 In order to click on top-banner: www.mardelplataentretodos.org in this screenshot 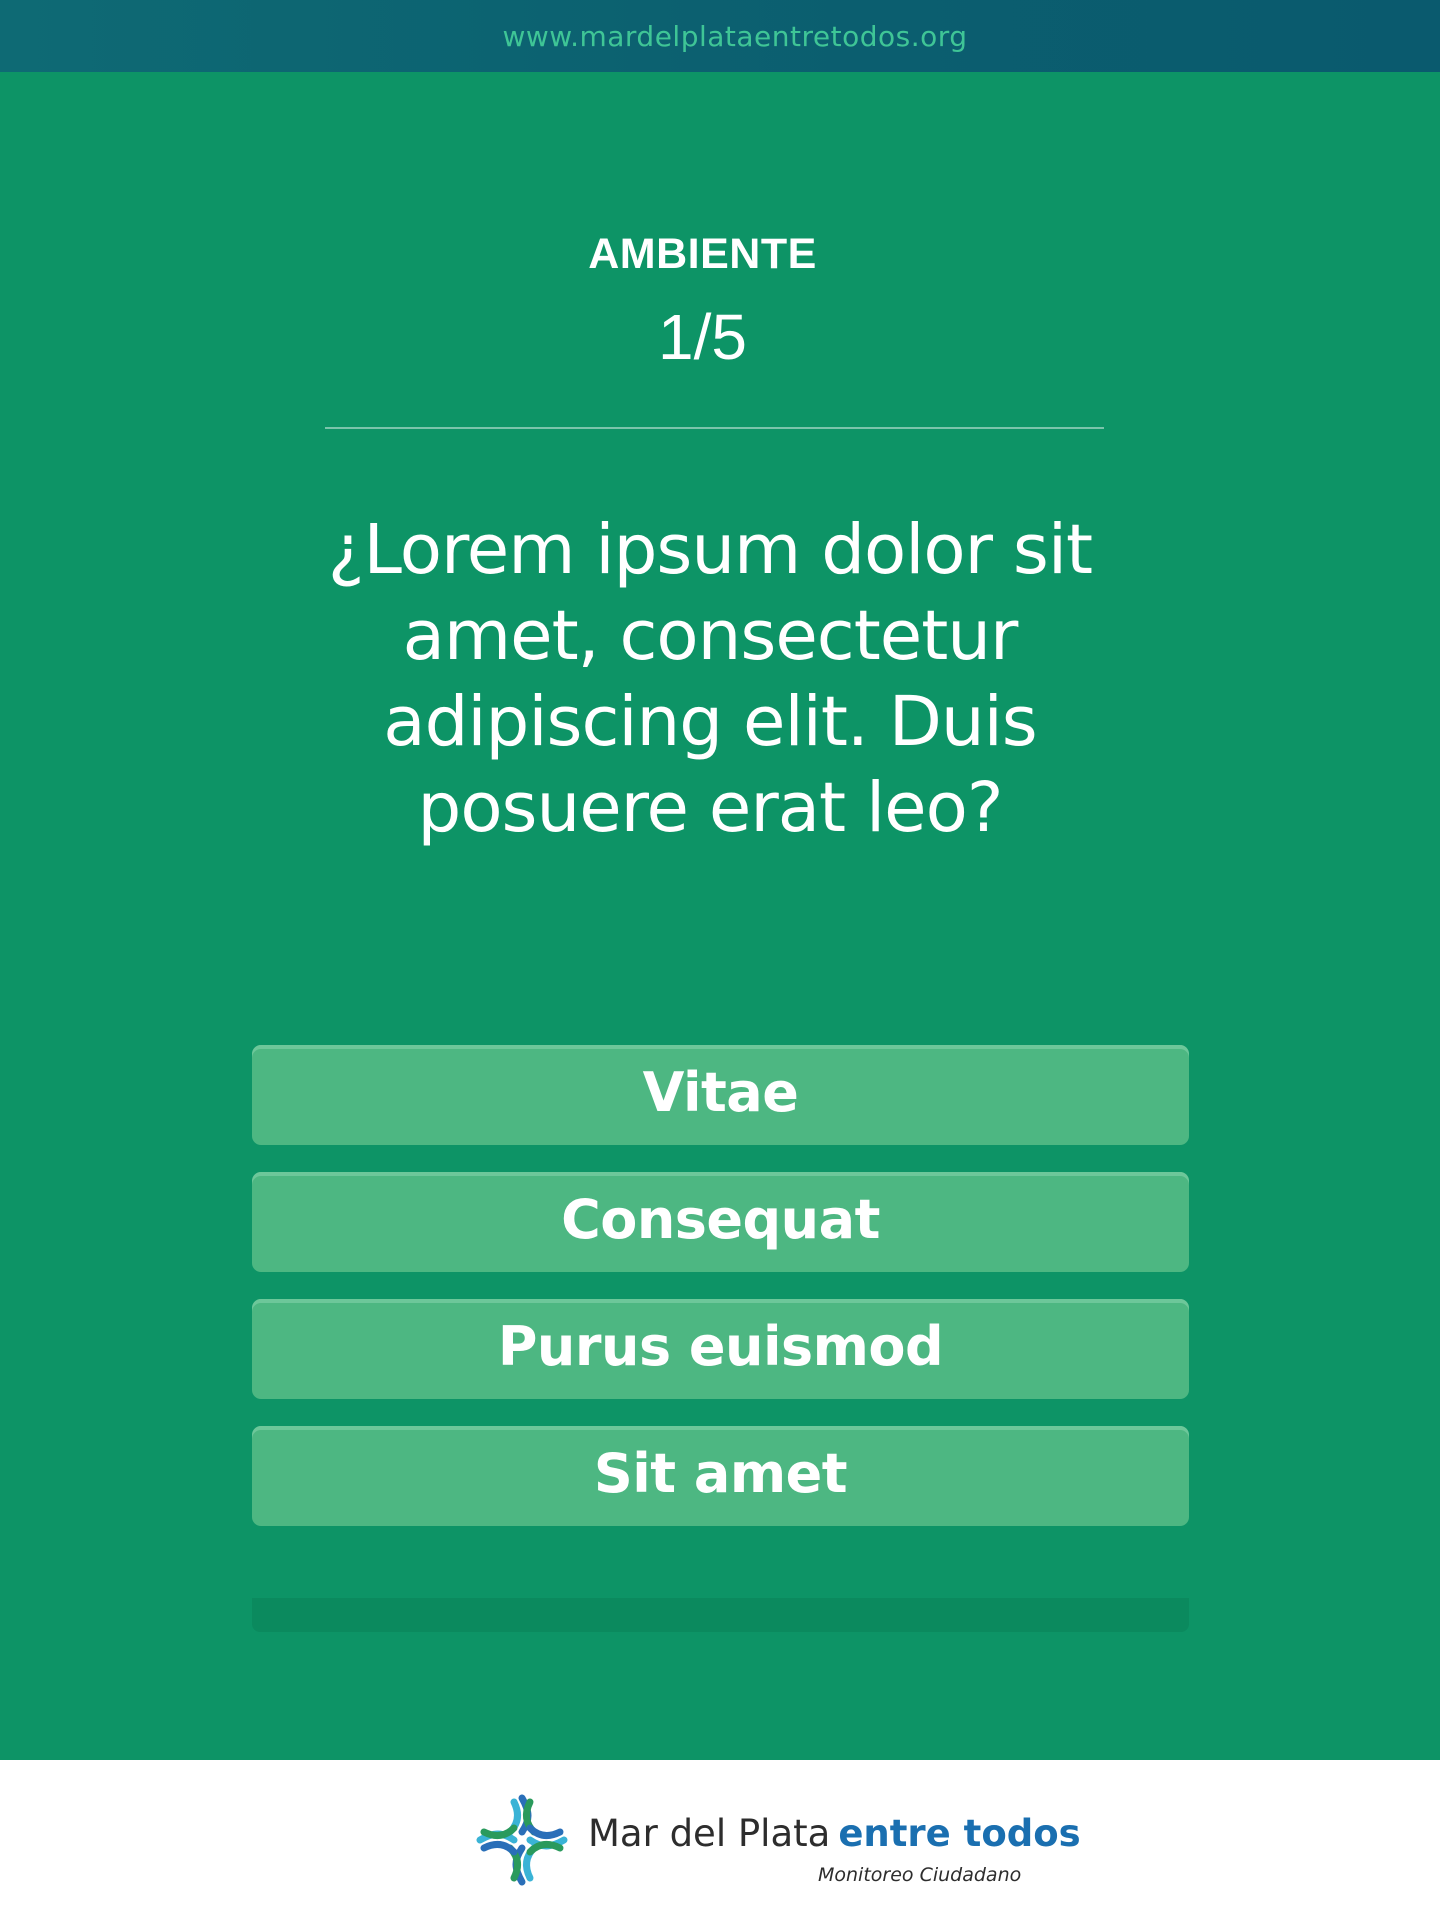, I will do `click(720, 36)`.